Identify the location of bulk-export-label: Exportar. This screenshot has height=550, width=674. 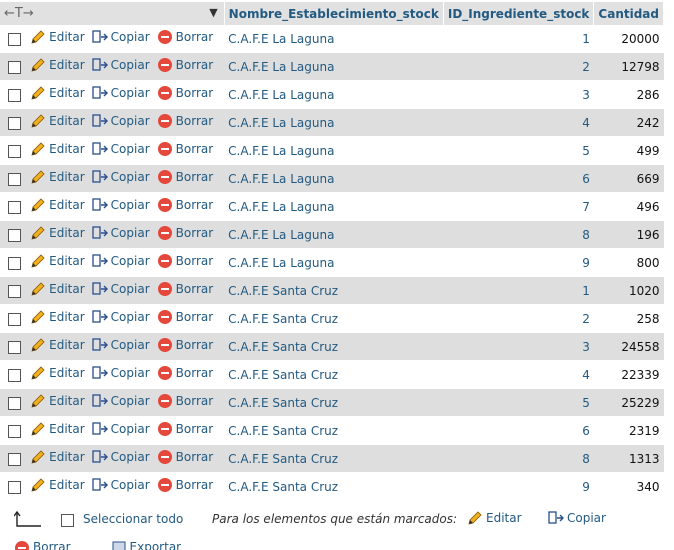
(156, 545).